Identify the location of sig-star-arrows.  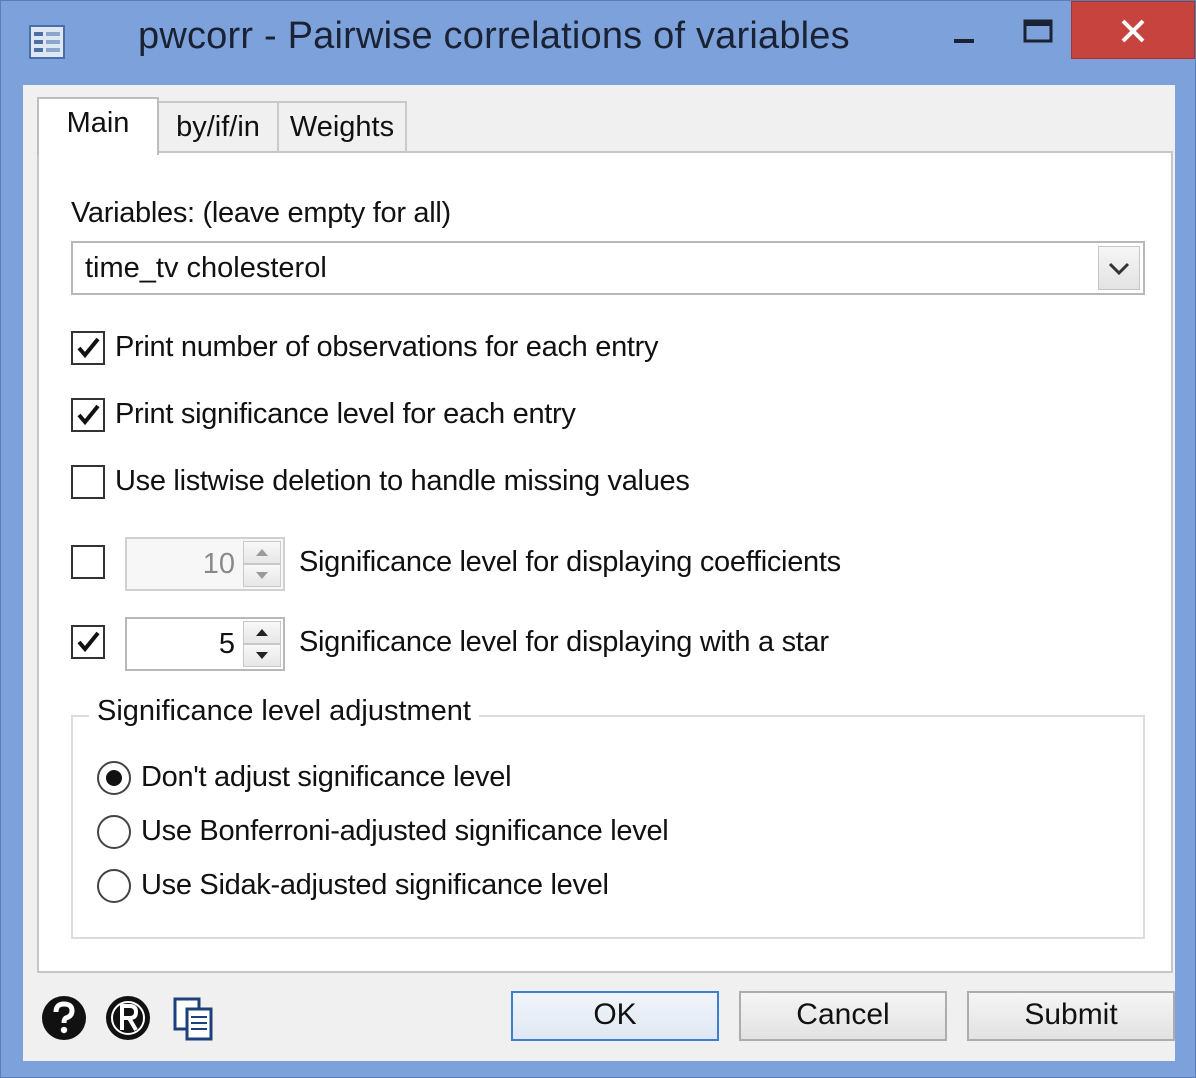
(262, 644).